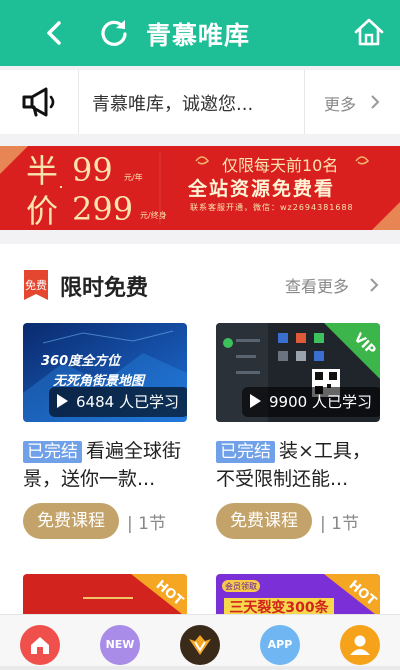 This screenshot has height=670, width=400. What do you see at coordinates (92, 170) in the screenshot?
I see `banner-price-year: 99` at bounding box center [92, 170].